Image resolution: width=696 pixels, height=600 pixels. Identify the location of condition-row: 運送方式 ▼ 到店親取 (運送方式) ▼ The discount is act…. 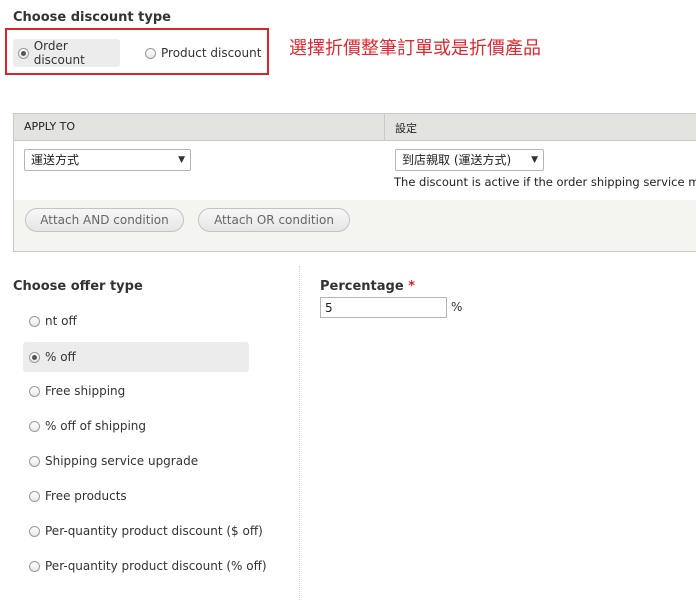
(355, 170).